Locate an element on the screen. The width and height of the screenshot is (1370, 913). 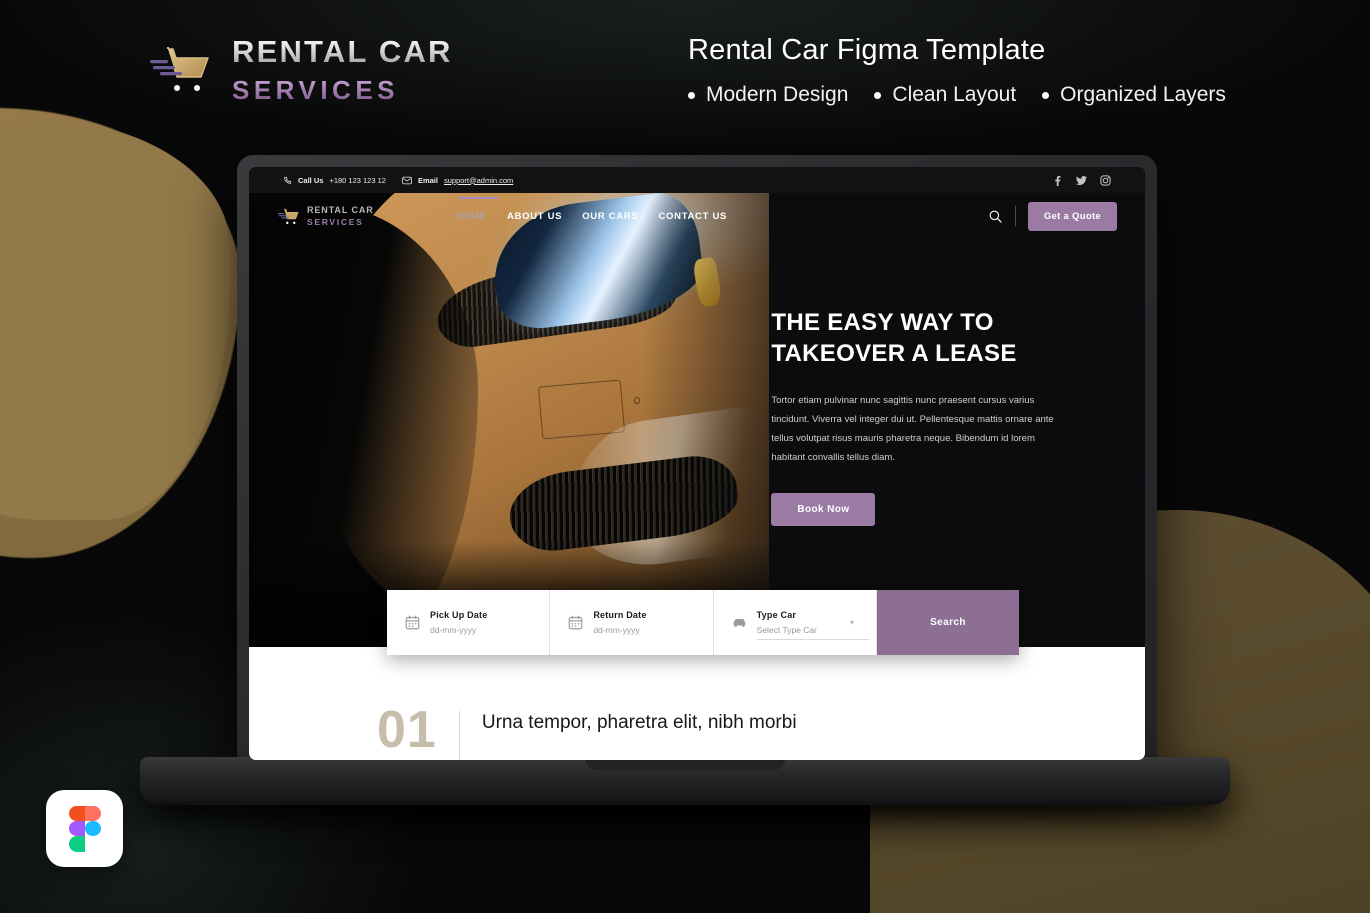
facebook-icon is located at coordinates (1057, 180).